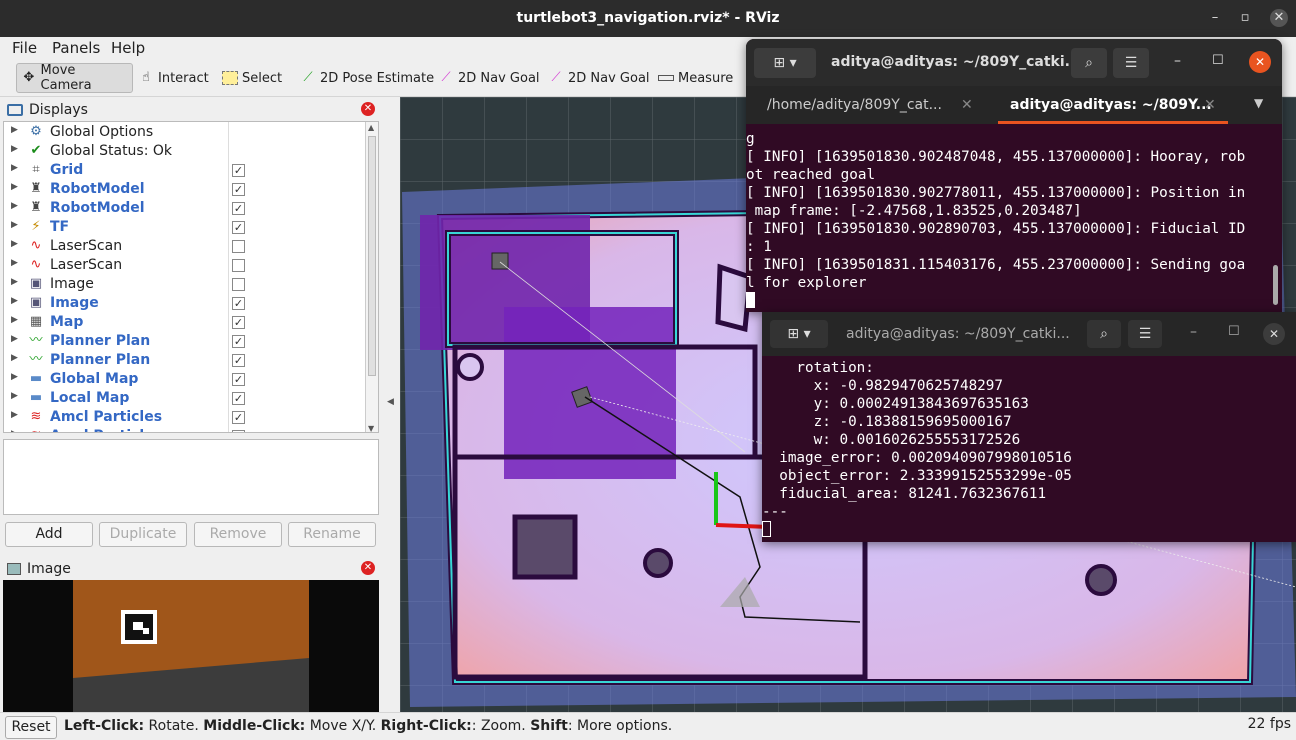  What do you see at coordinates (185, 284) in the screenshot?
I see `display-item: ▶ ▣ Image` at bounding box center [185, 284].